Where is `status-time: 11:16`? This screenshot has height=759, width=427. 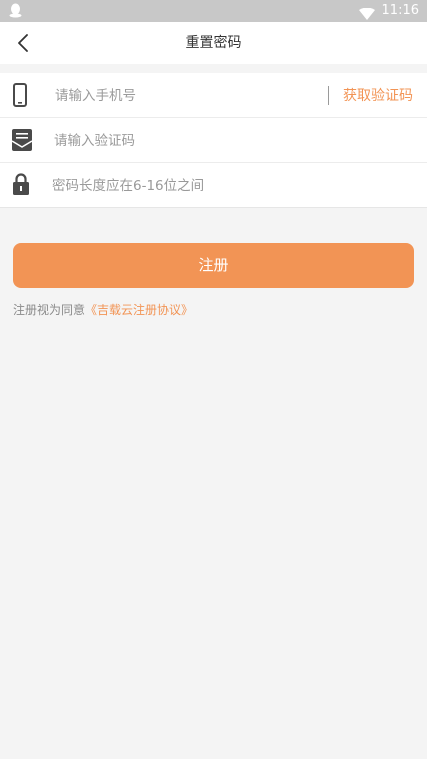 status-time: 11:16 is located at coordinates (400, 10).